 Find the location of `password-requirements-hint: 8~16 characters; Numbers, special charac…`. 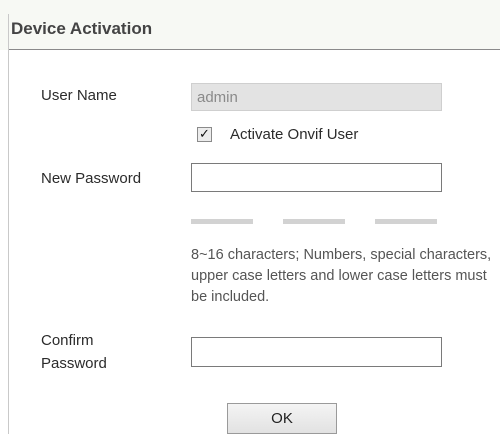

password-requirements-hint: 8~16 characters; Numbers, special charac… is located at coordinates (341, 276).